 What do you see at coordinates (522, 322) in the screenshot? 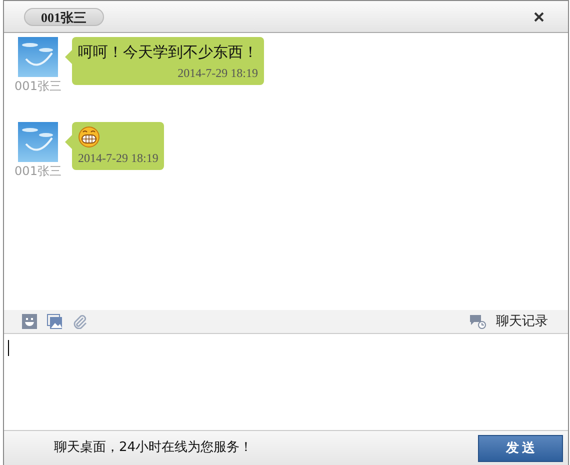
I see `chat-history-link: 聊天记录` at bounding box center [522, 322].